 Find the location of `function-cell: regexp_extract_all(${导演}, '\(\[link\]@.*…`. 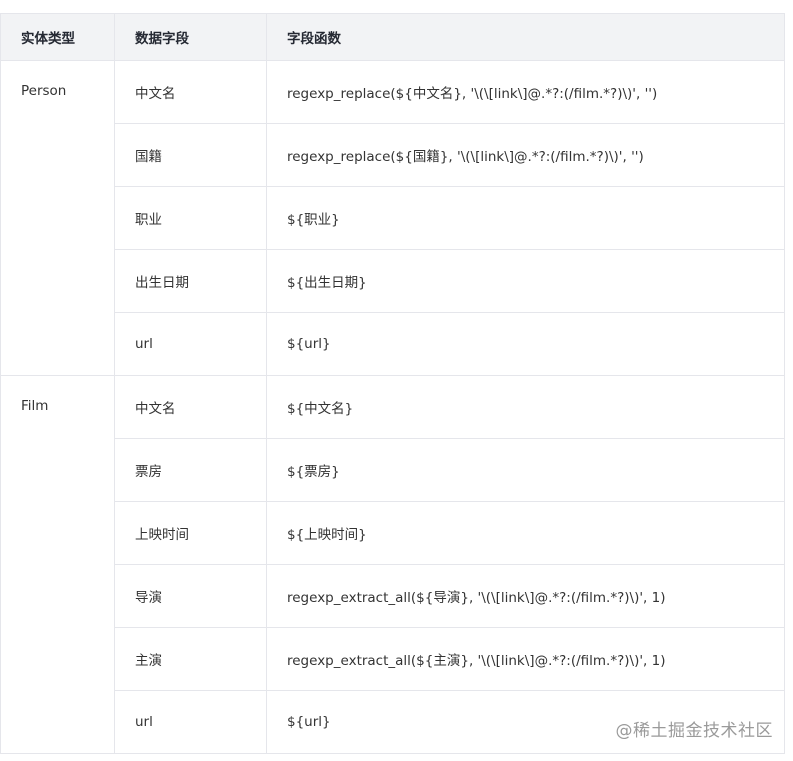

function-cell: regexp_extract_all(${导演}, '\(\[link\]@.*… is located at coordinates (525, 596).